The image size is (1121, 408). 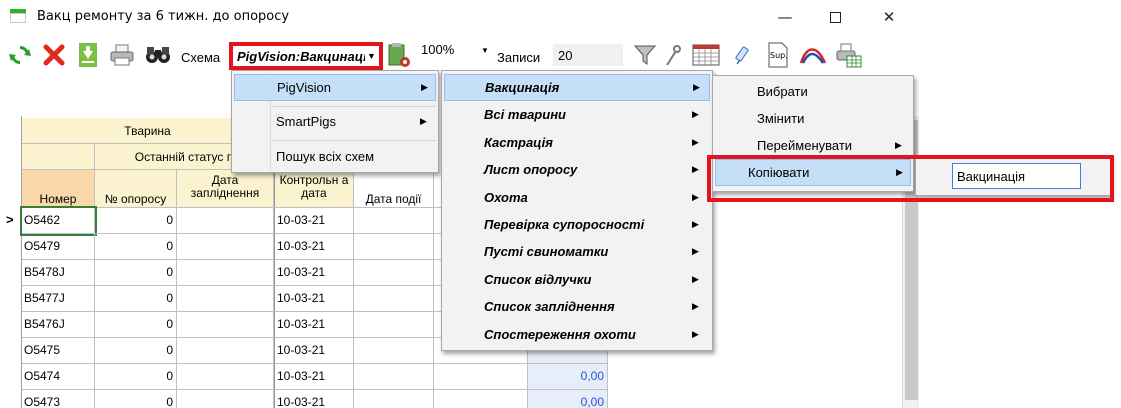 What do you see at coordinates (335, 87) in the screenshot?
I see `menu-item-pigvision: PigVision ▶` at bounding box center [335, 87].